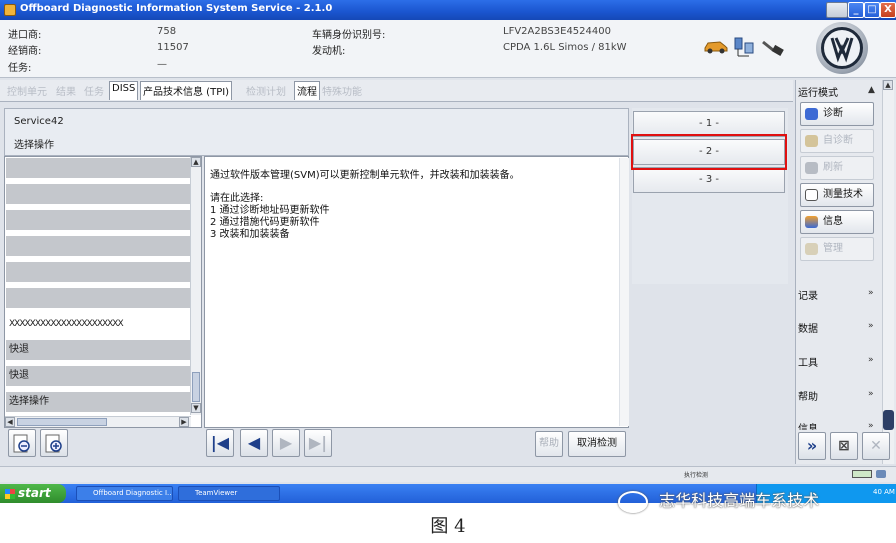 Image resolution: width=896 pixels, height=543 pixels. I want to click on task-value: —, so click(162, 64).